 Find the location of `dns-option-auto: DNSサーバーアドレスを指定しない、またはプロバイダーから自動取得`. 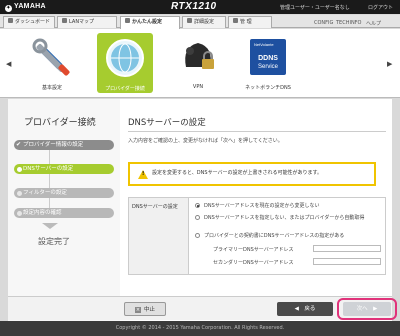

dns-option-auto: DNSサーバーアドレスを指定しない、またはプロバイダーから自動取得 is located at coordinates (288, 218).